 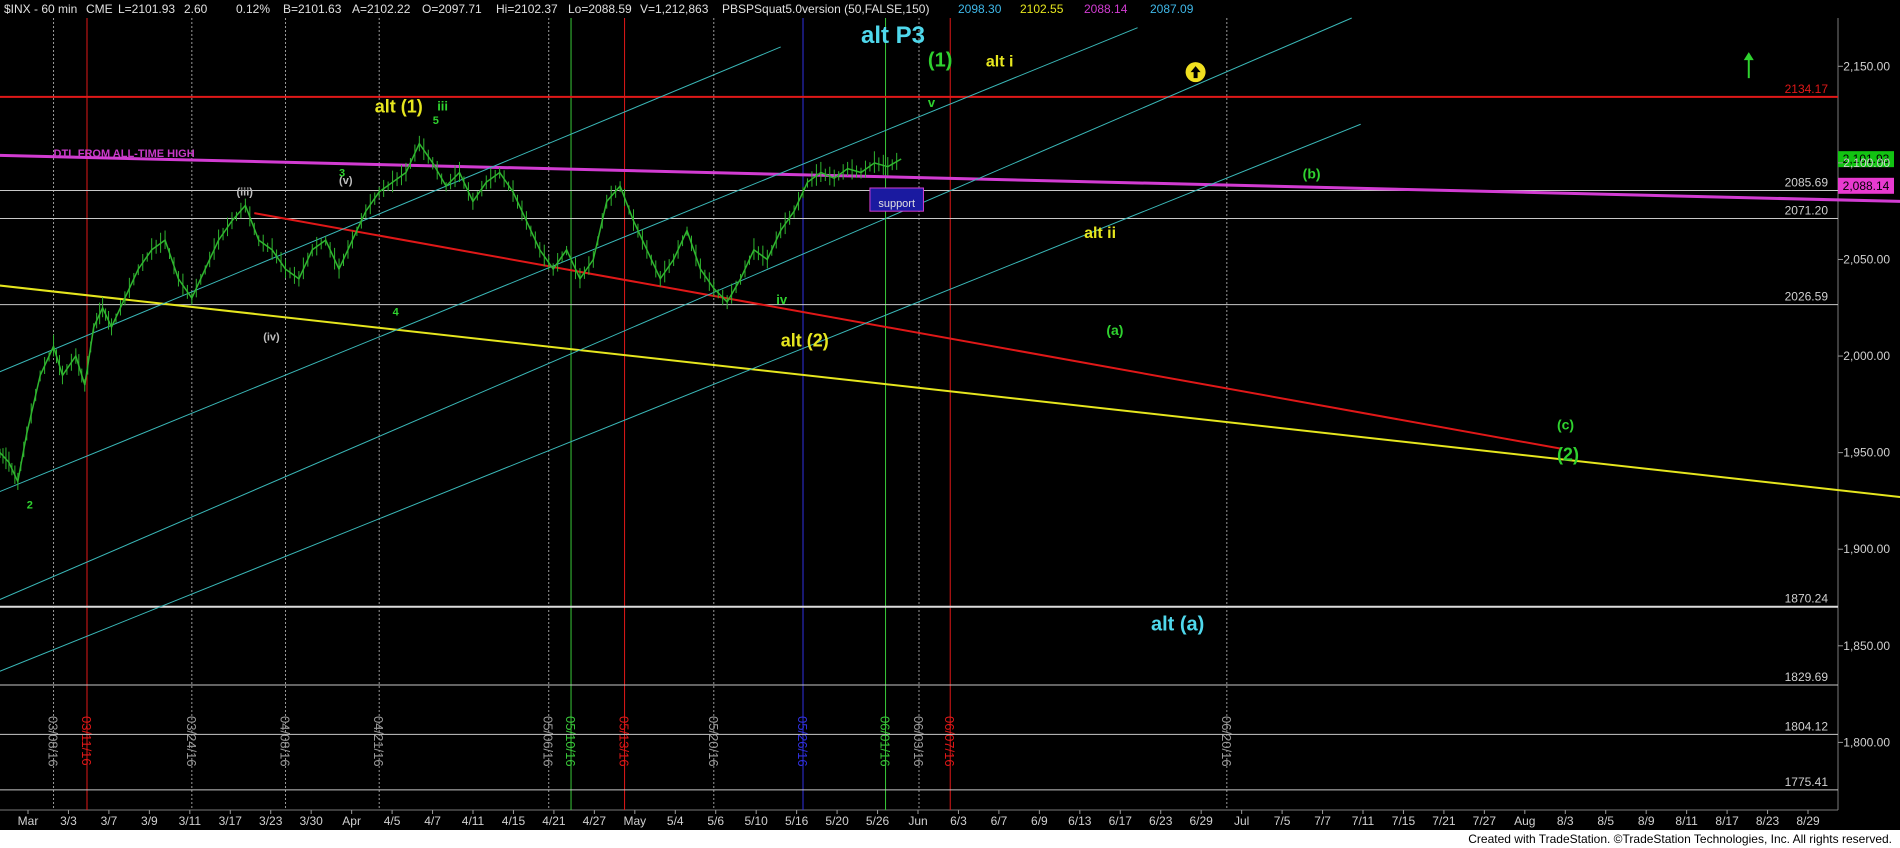 I want to click on wave-annotation: (iv), so click(x=271, y=338).